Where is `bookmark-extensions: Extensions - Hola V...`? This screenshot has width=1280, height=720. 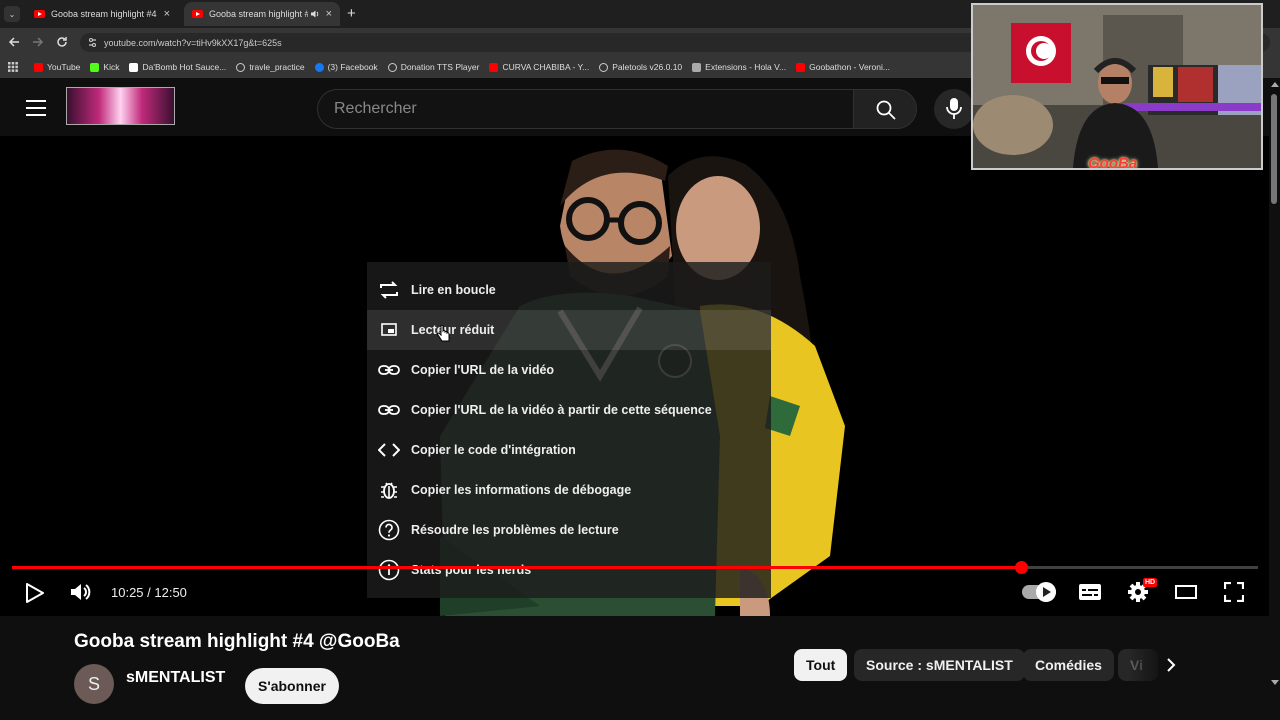
bookmark-extensions: Extensions - Hola V... is located at coordinates (739, 67).